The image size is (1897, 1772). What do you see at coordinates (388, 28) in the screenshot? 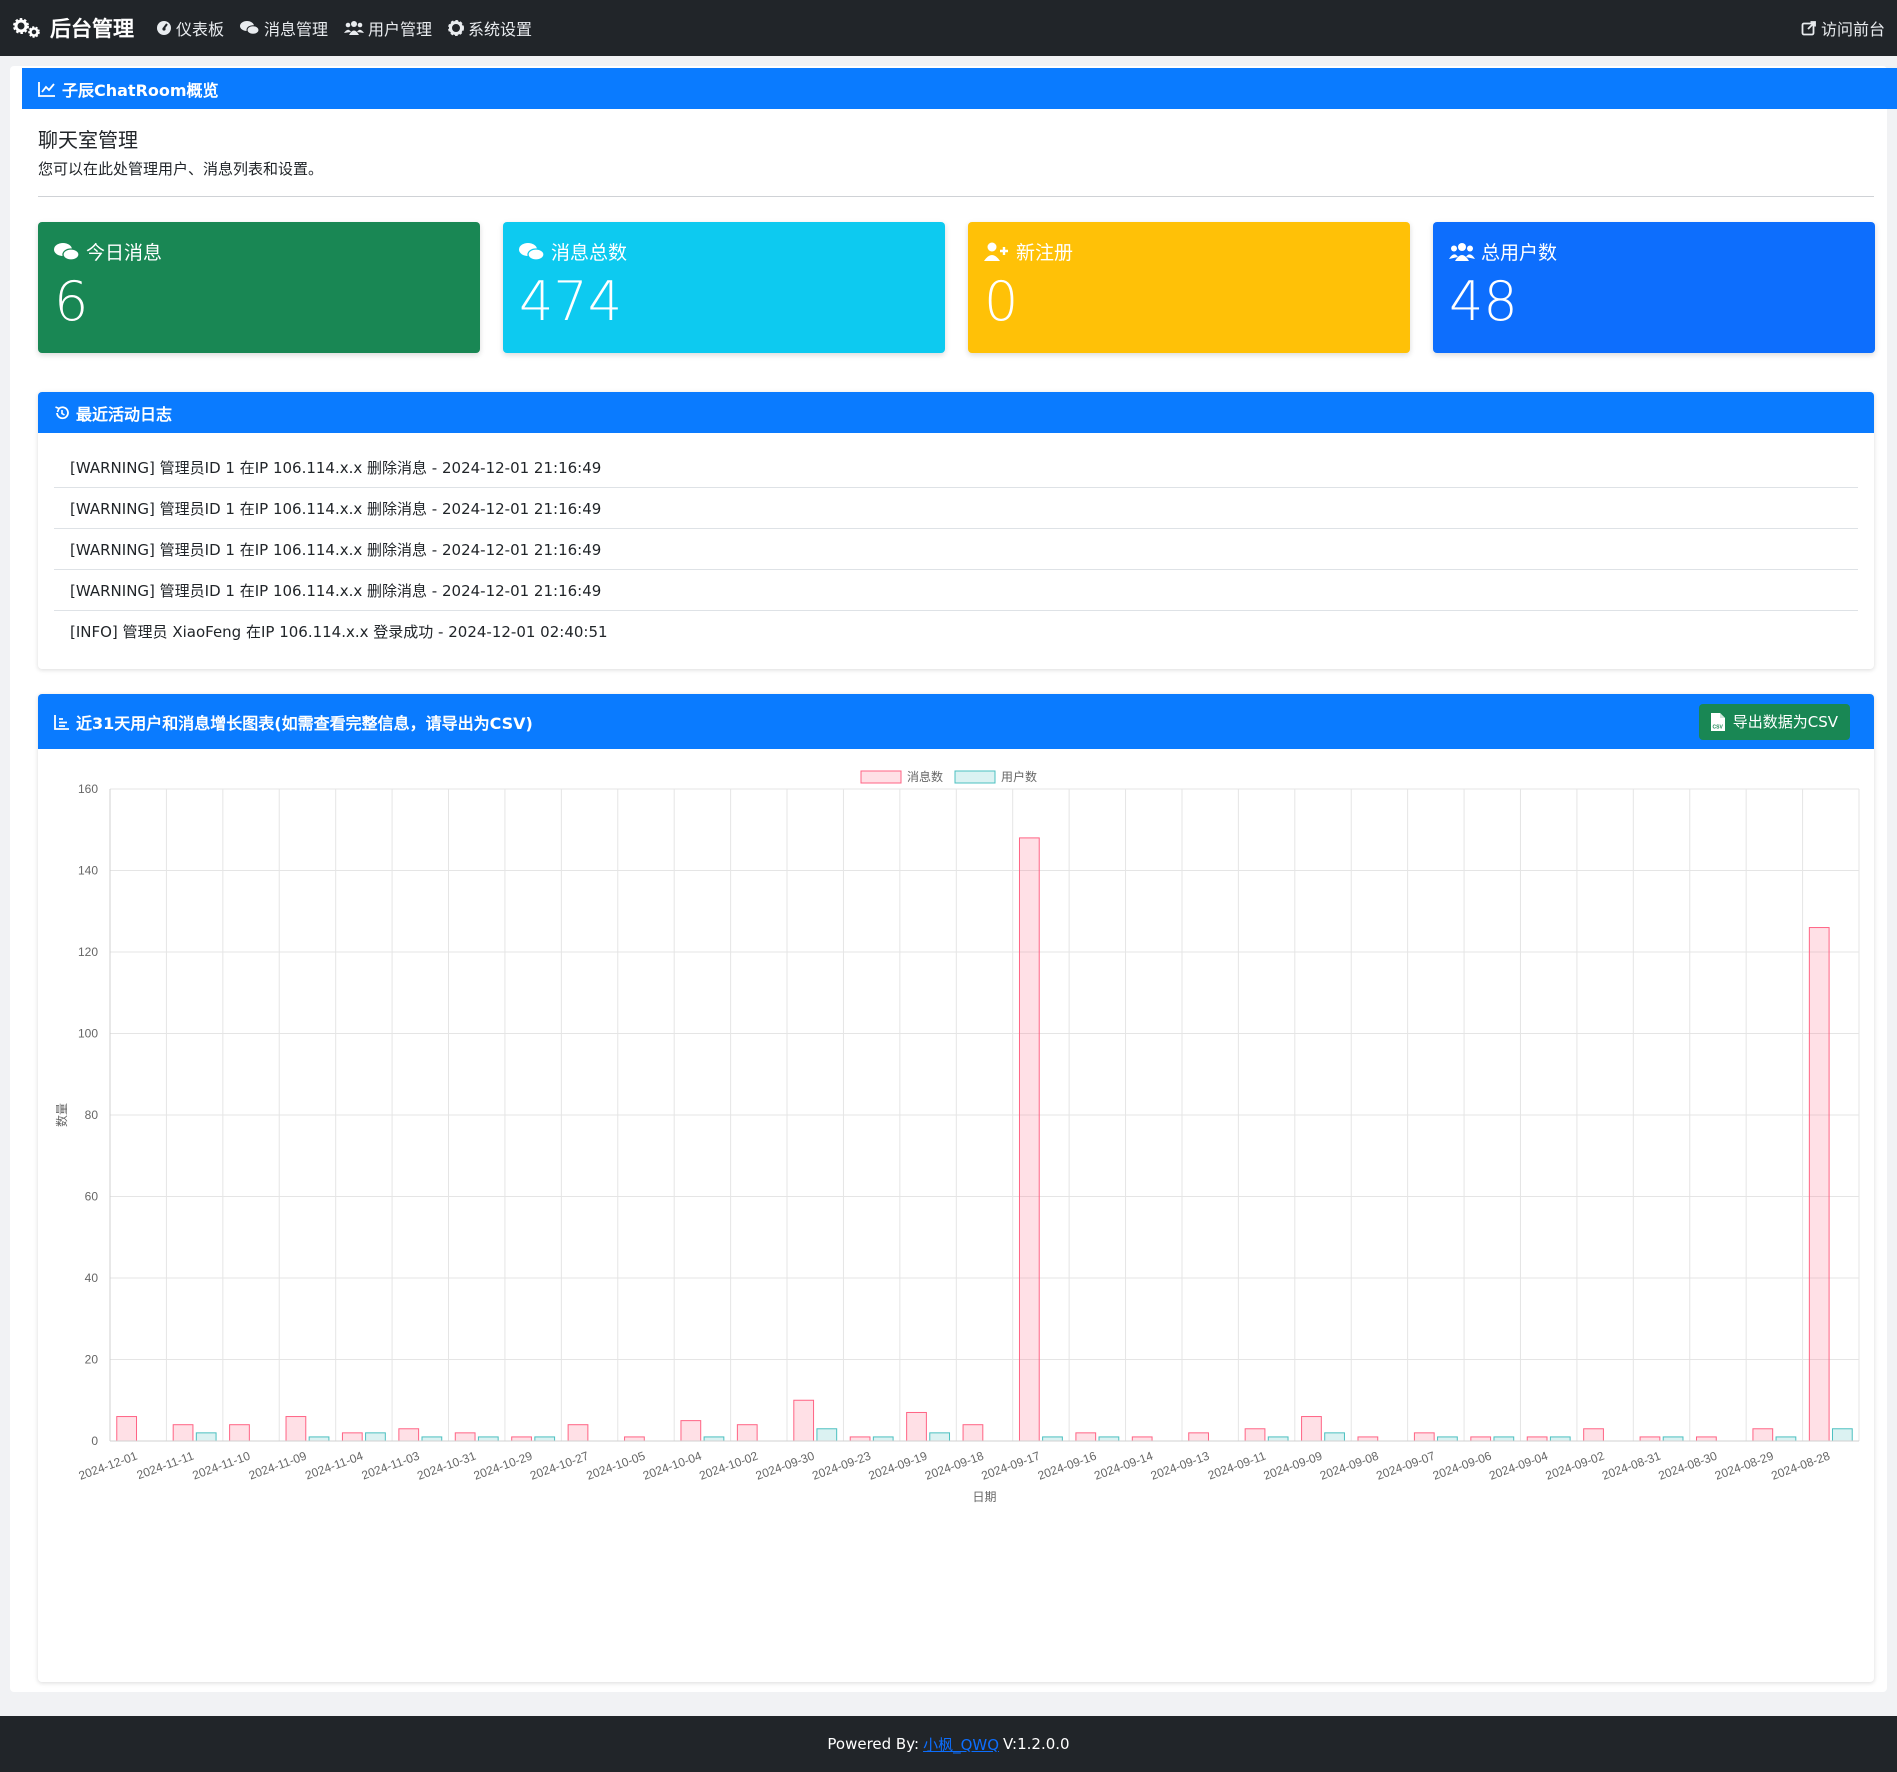
I see `nav-users: 用户管理` at bounding box center [388, 28].